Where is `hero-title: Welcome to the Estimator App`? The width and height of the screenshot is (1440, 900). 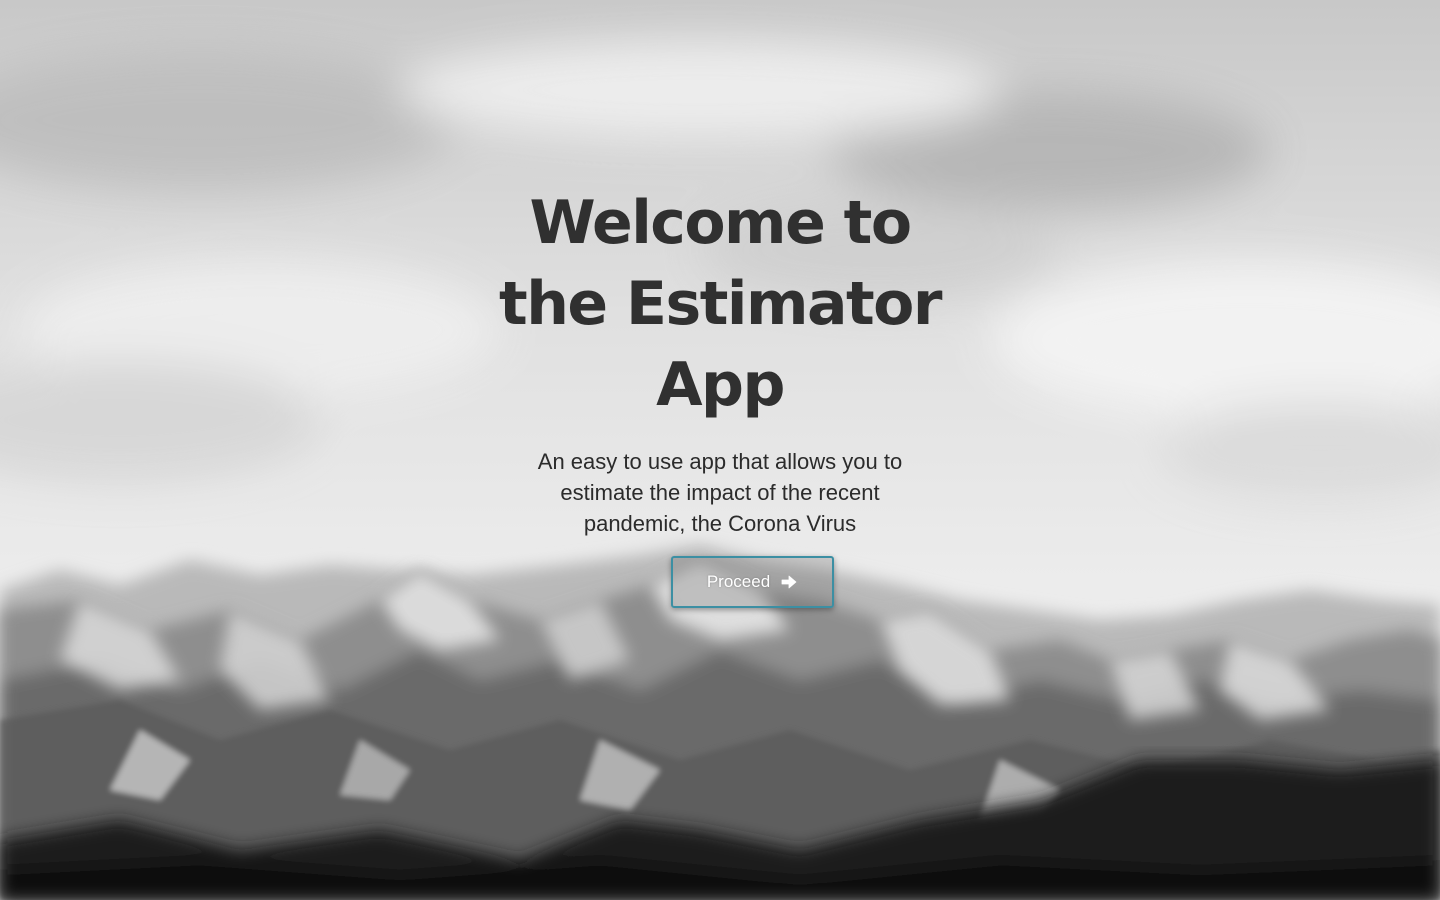
hero-title: Welcome to the Estimator App is located at coordinates (720, 304).